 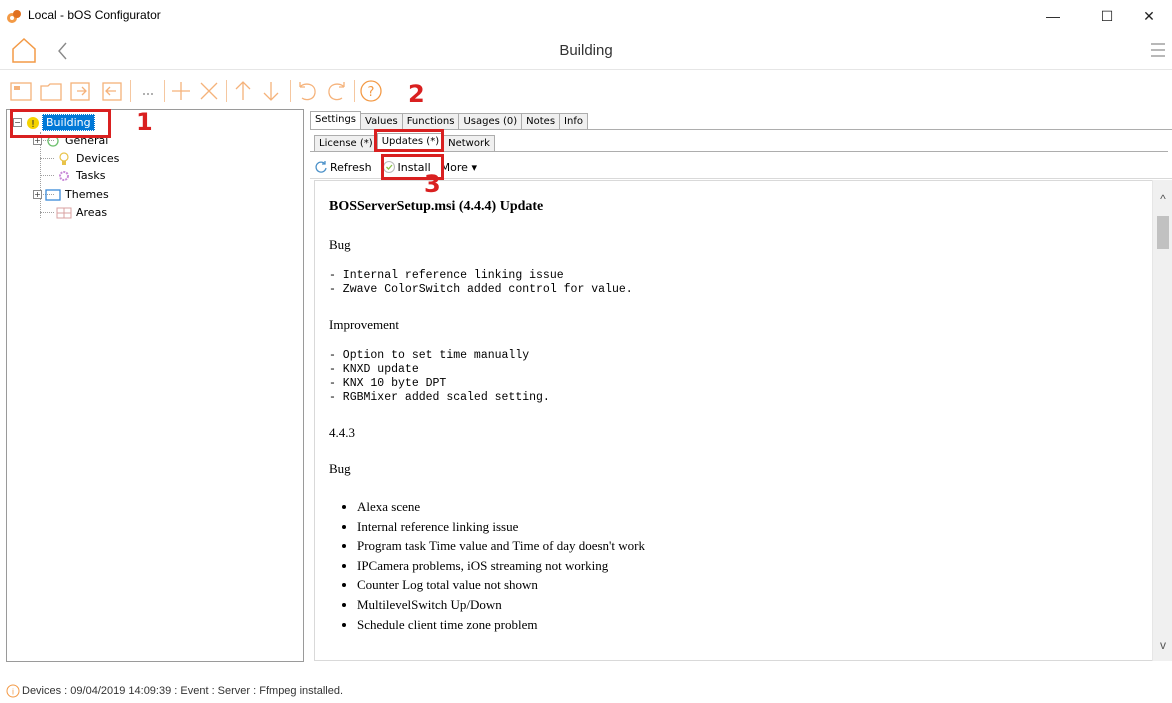 What do you see at coordinates (351, 167) in the screenshot?
I see `refresh-label: Refresh` at bounding box center [351, 167].